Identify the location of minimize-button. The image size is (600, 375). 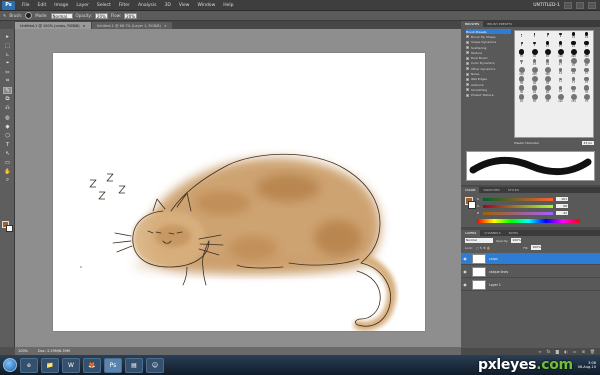
(568, 5).